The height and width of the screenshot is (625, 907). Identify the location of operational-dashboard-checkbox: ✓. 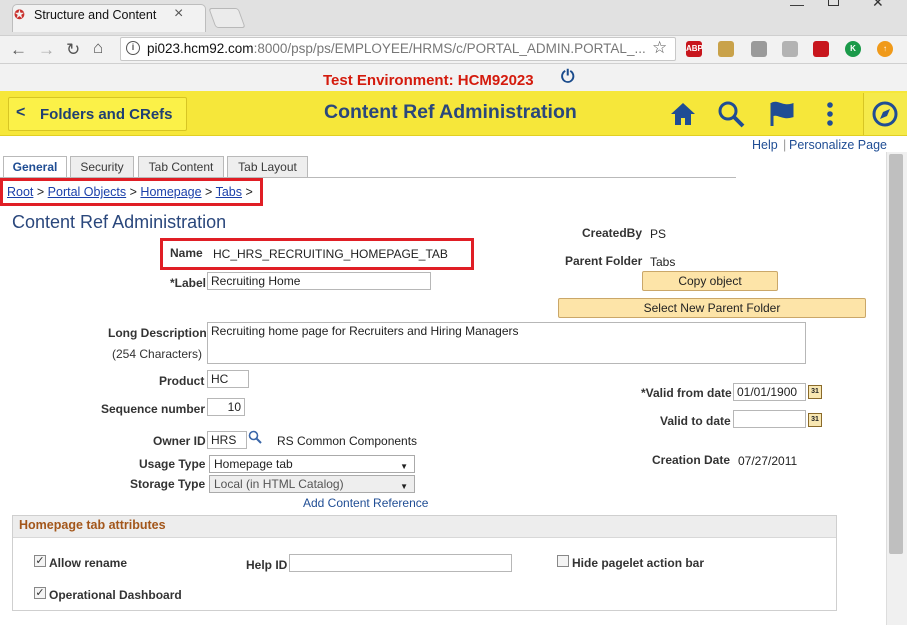
(40, 593).